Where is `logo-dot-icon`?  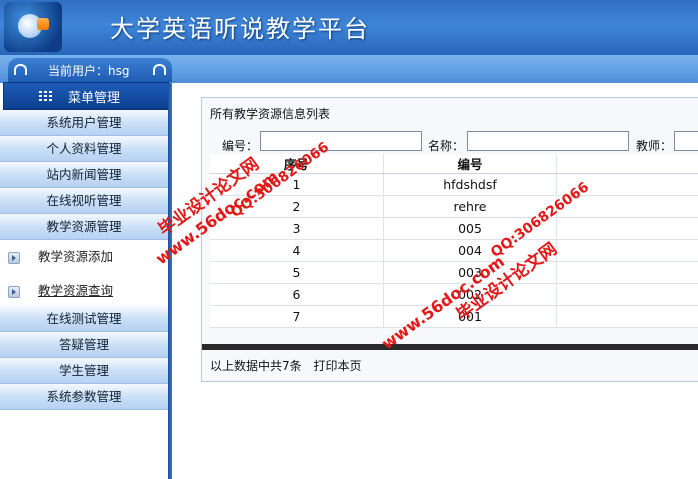 logo-dot-icon is located at coordinates (43, 24).